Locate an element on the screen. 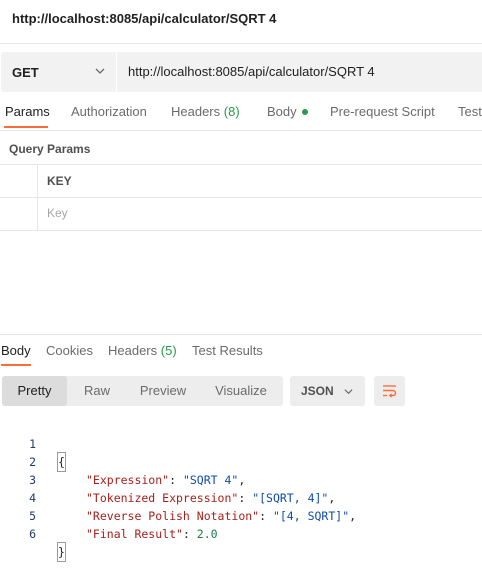 The image size is (482, 579). code-line: 3 "Tokenized Expression": "[SQRT, 4]", is located at coordinates (167, 479).